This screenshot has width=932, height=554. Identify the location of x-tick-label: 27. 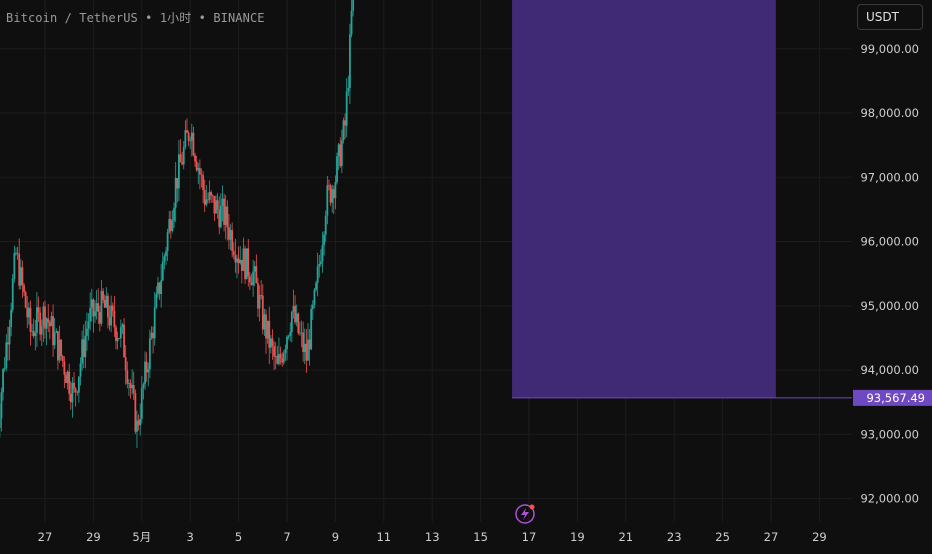
(45, 537).